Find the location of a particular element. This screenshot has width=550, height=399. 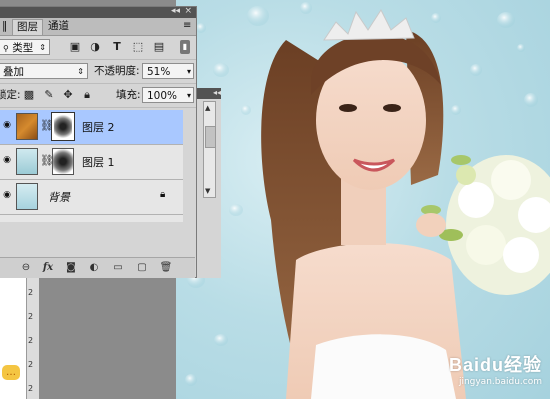

watermark-url: jingyan.baidu.com is located at coordinates (500, 382).